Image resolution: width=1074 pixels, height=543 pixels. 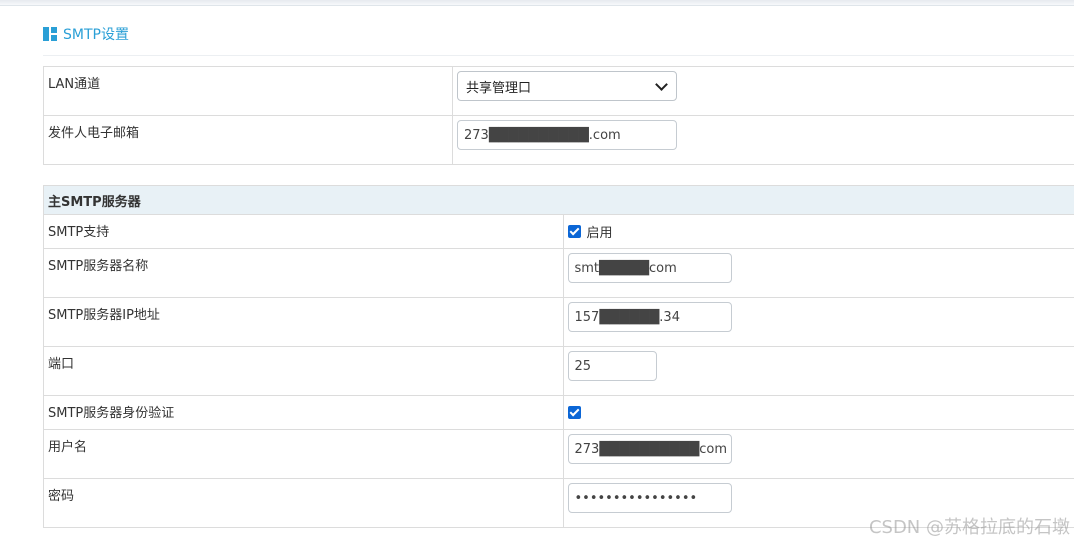 I want to click on watermark: CSDN @苏格拉底的石墩, so click(x=969, y=527).